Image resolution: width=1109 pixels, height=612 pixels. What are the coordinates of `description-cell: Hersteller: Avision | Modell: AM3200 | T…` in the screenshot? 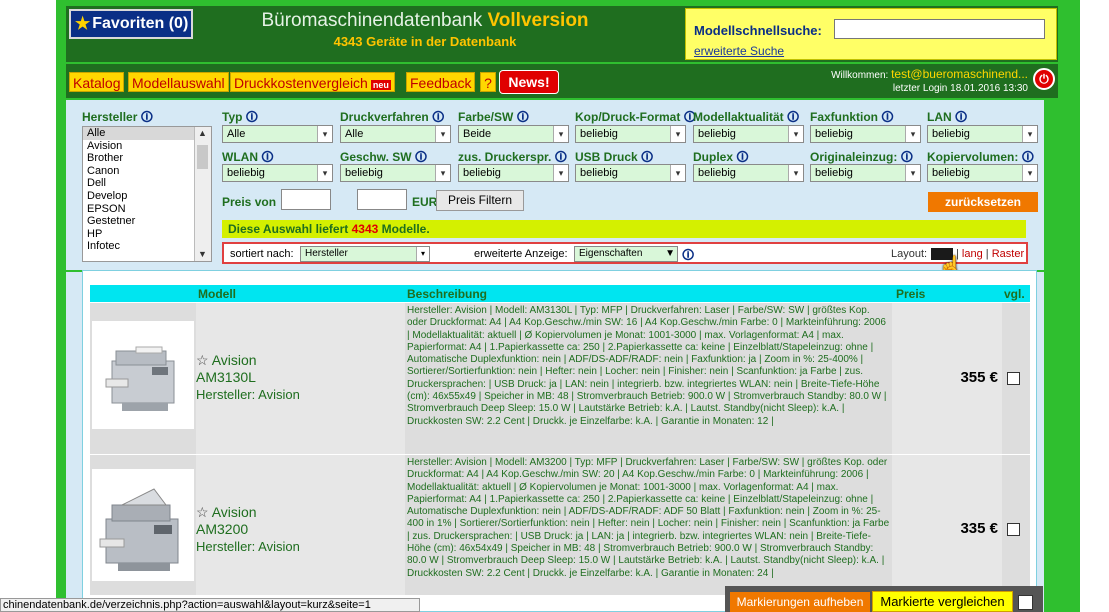 It's located at (648, 525).